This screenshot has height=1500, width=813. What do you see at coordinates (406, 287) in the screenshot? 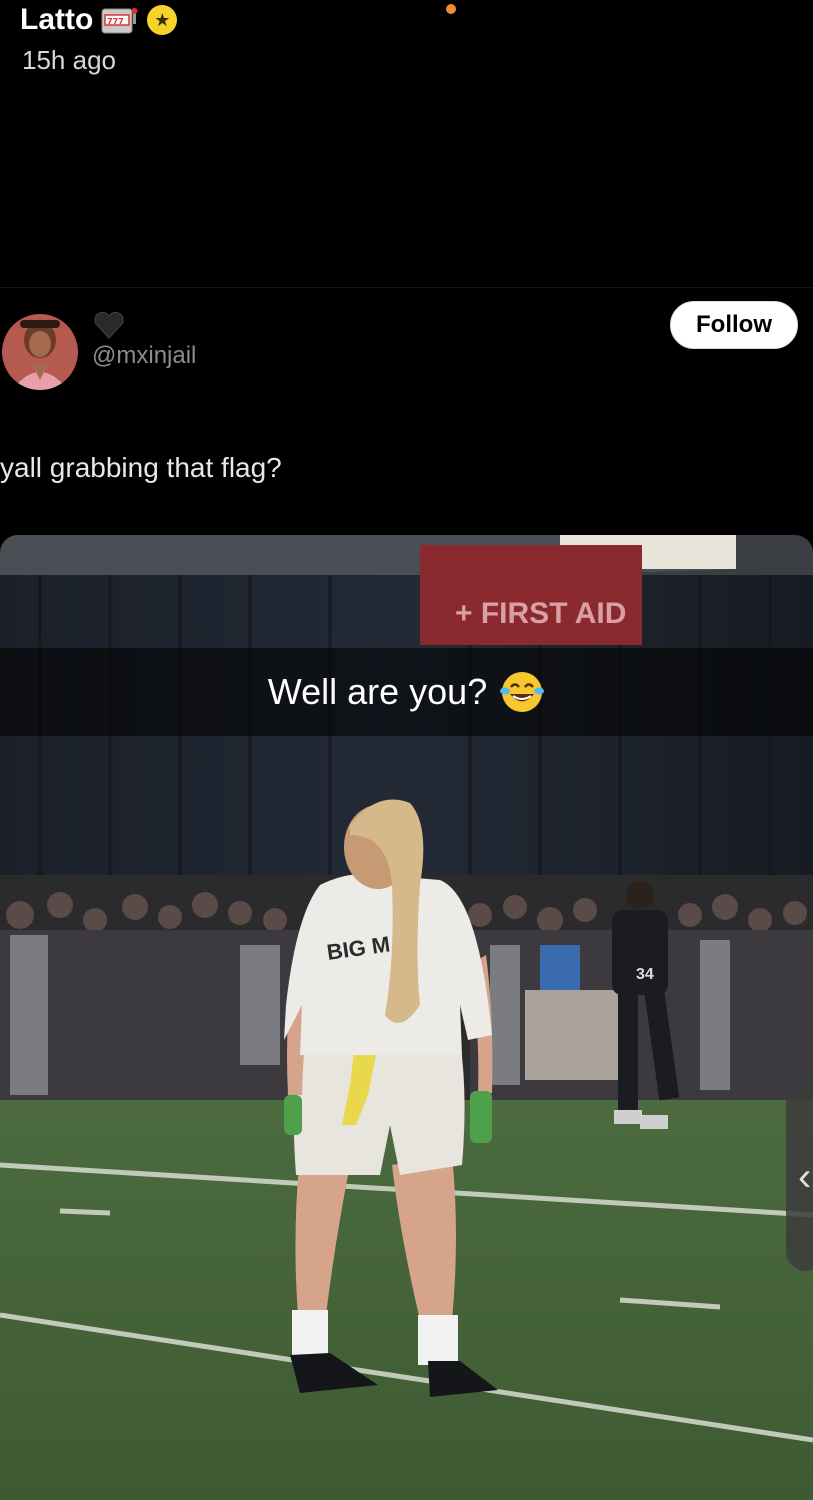
I see `divider` at bounding box center [406, 287].